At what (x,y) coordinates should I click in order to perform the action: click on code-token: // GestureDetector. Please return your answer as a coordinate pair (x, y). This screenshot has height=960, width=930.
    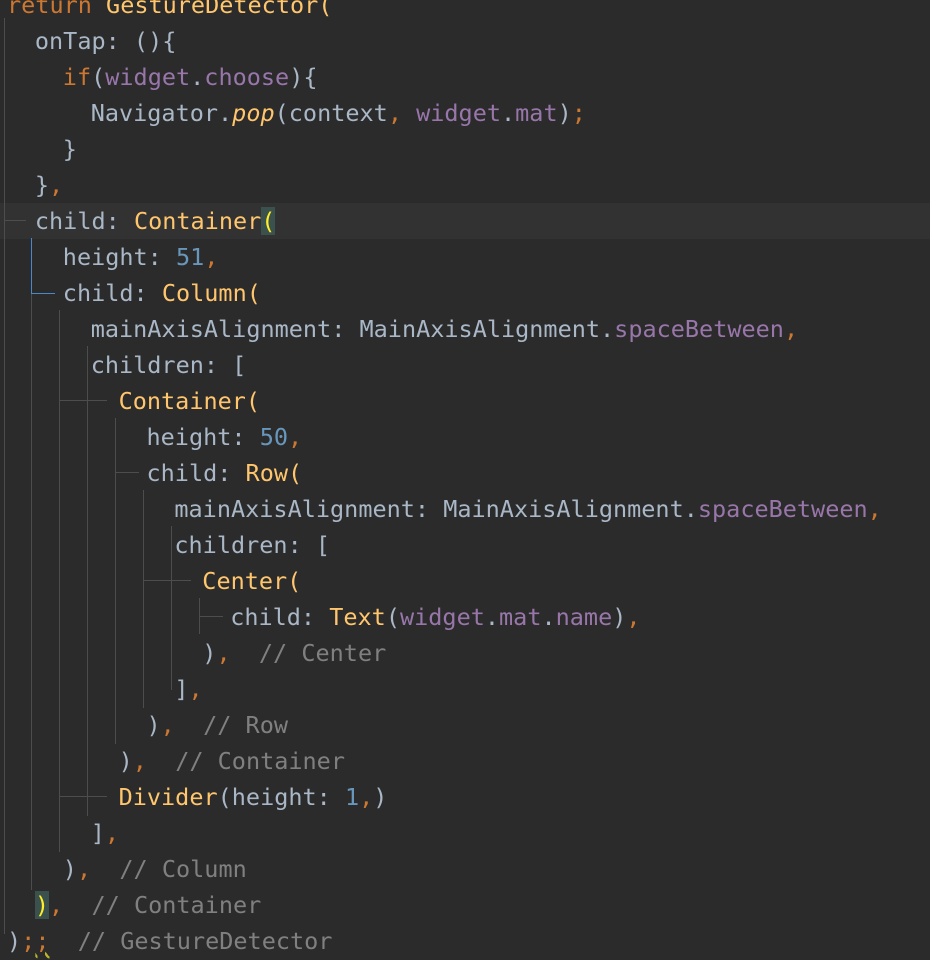
    Looking at the image, I should click on (191, 941).